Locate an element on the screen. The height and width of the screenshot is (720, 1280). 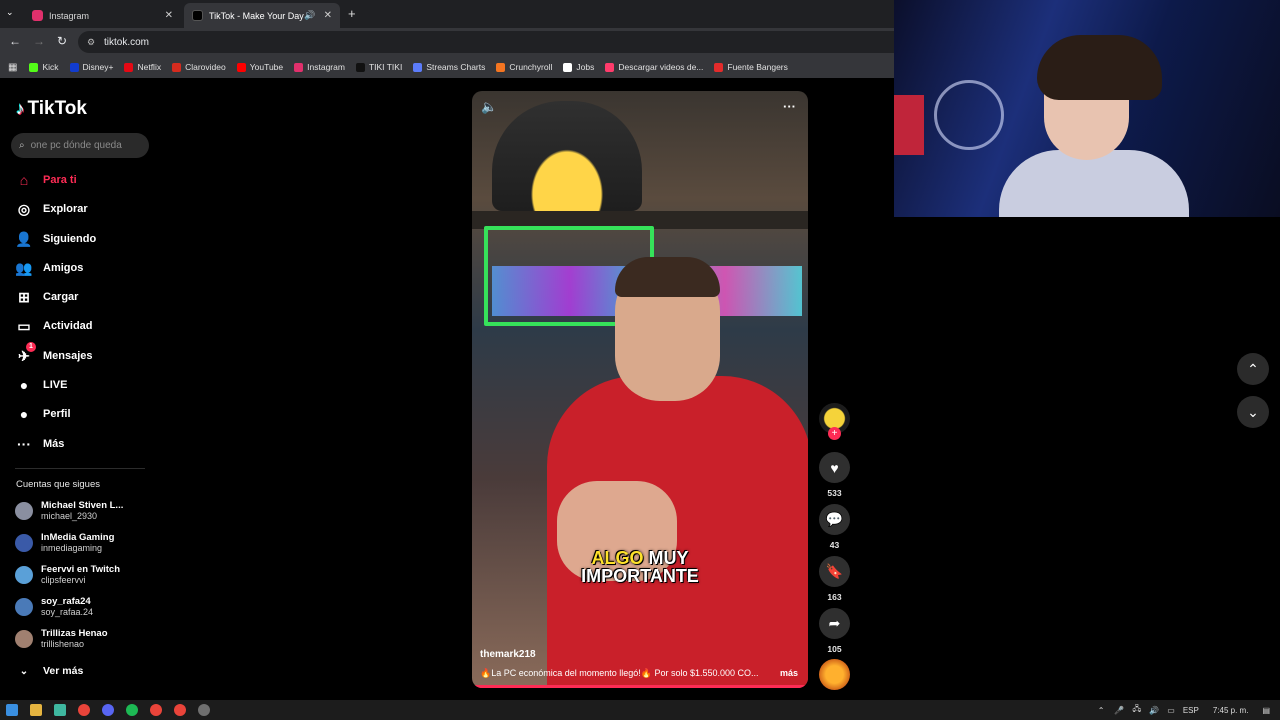
start-icon is located at coordinates (12, 710).